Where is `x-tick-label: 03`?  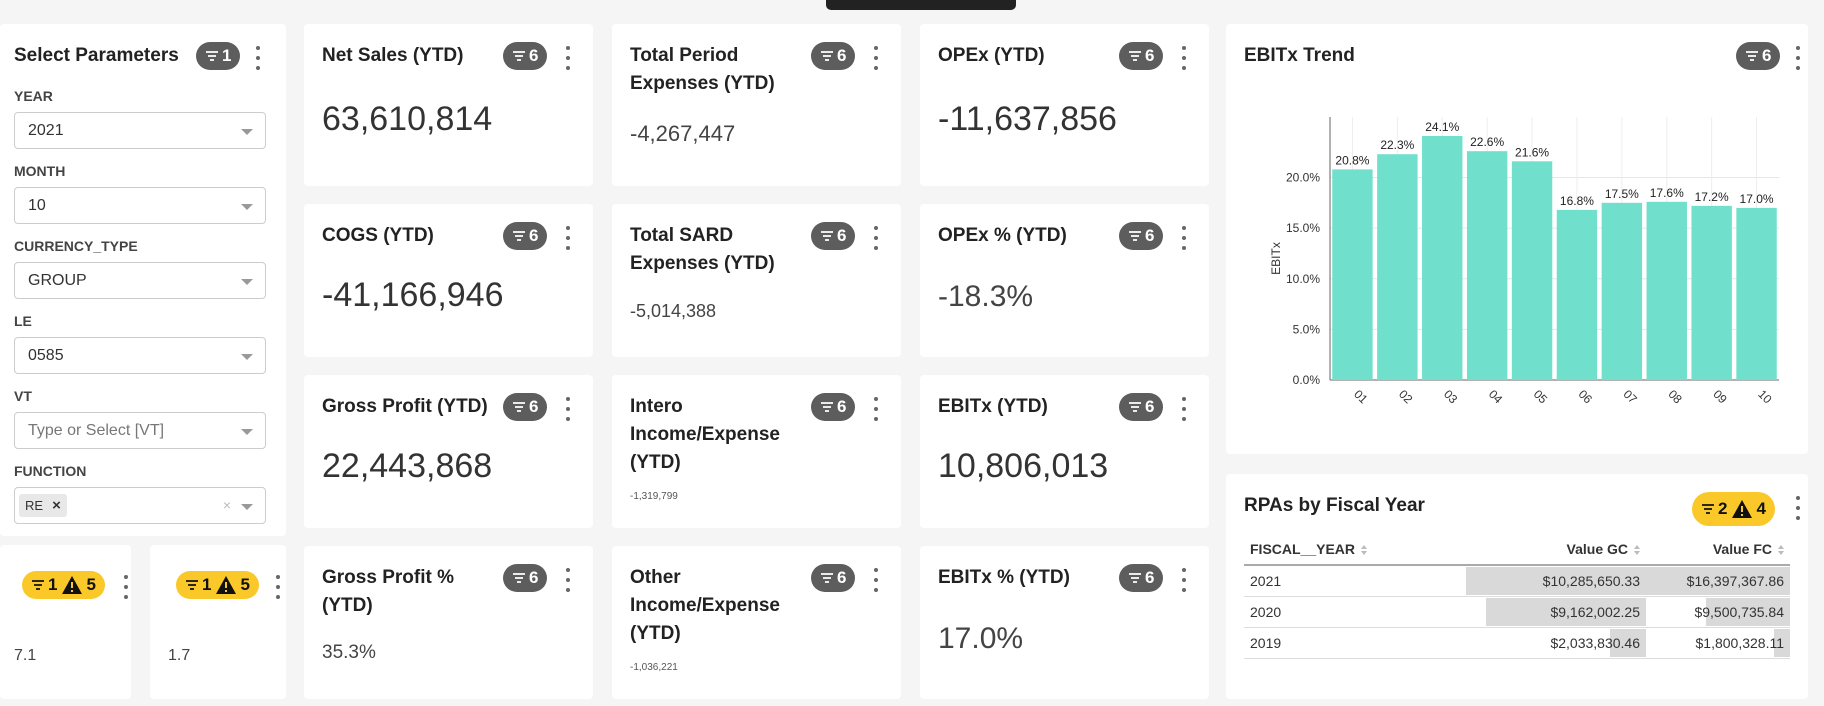 x-tick-label: 03 is located at coordinates (1451, 397).